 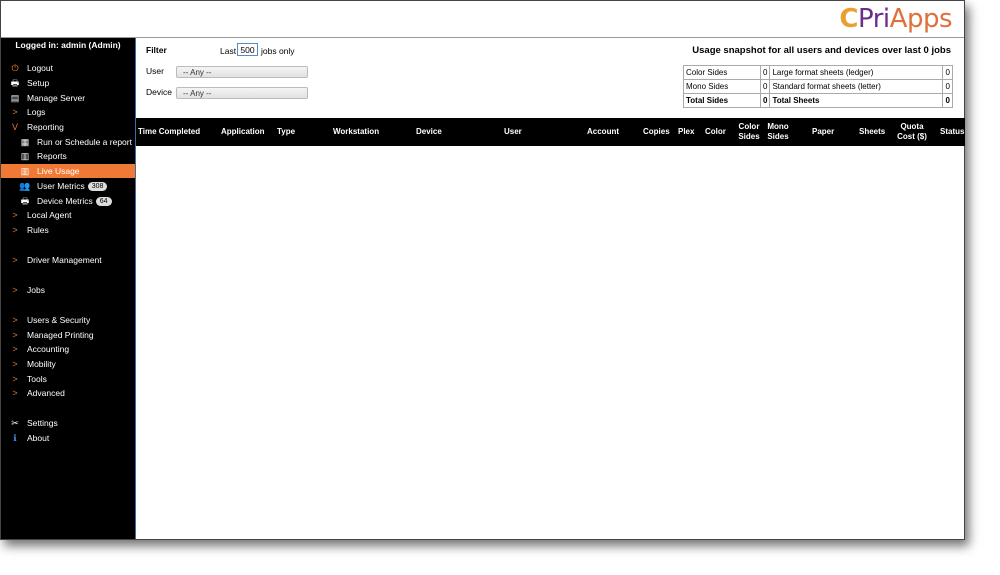 I want to click on sidebar-item-label: Managed Printing, so click(x=60, y=335).